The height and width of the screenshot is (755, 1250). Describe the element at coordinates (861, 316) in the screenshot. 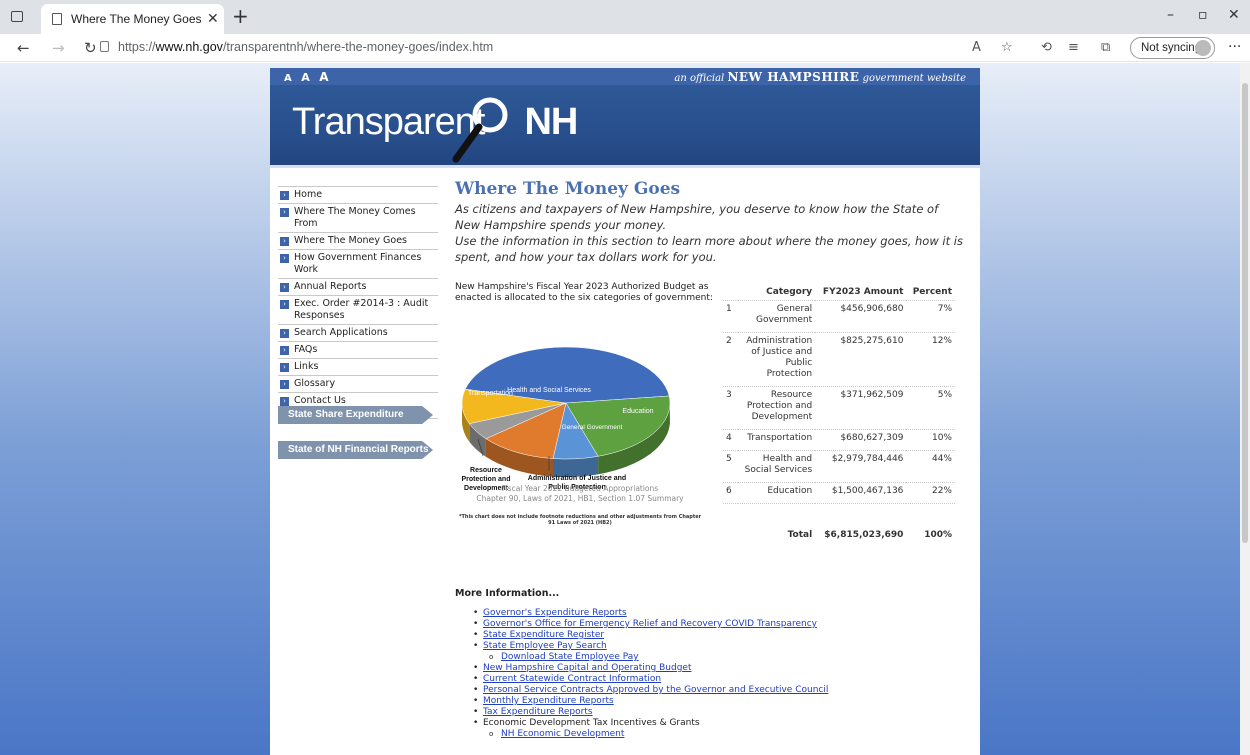

I see `cell-amount: $456,906,680` at that location.